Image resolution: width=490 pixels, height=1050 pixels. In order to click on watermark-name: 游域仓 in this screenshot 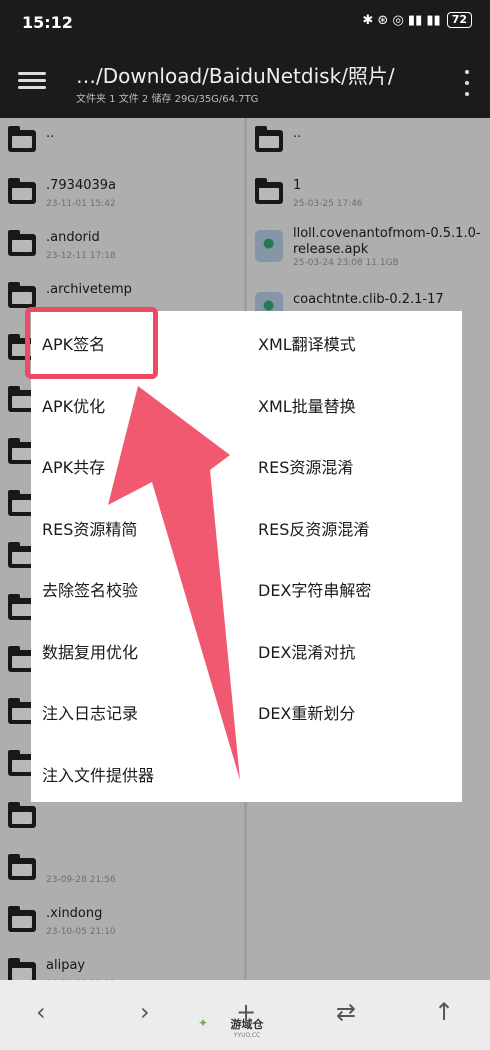, I will do `click(247, 1024)`.